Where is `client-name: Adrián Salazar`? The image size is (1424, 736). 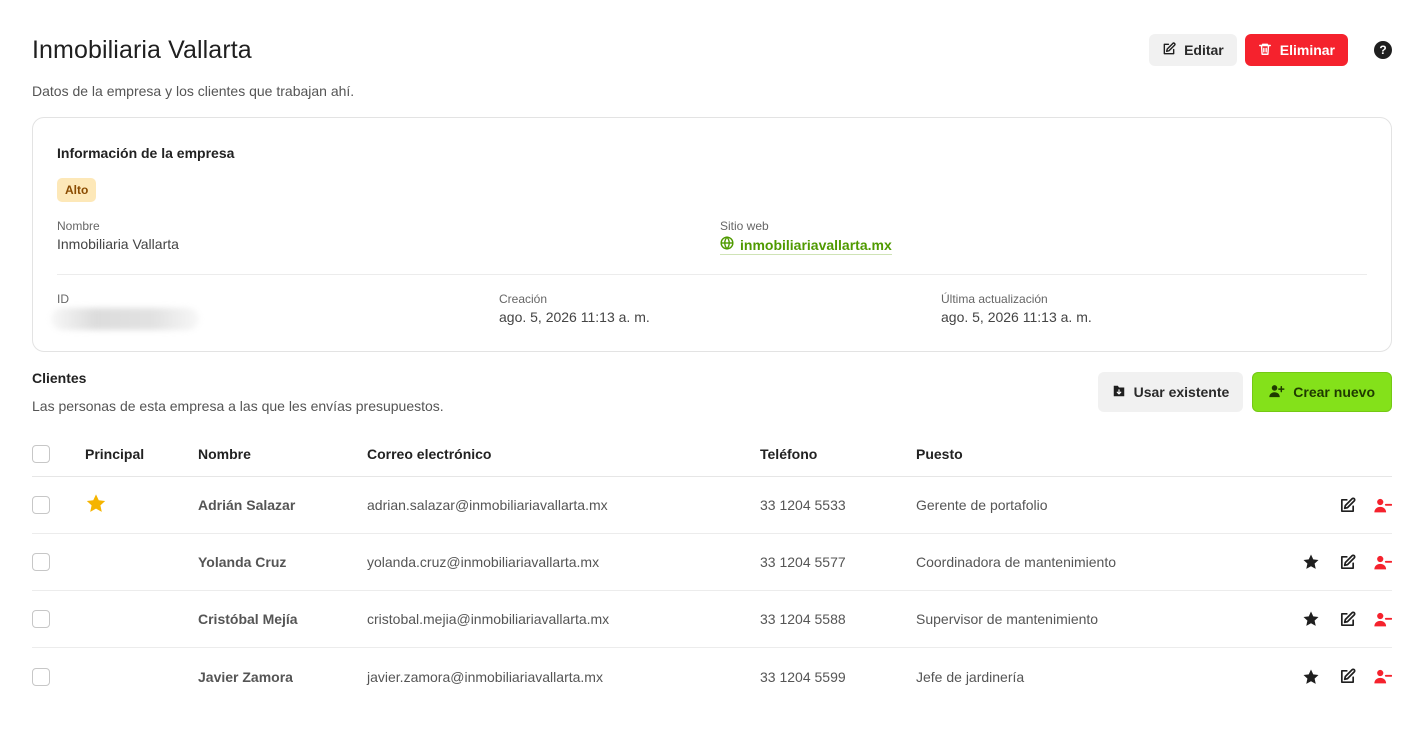 client-name: Adrián Salazar is located at coordinates (247, 505).